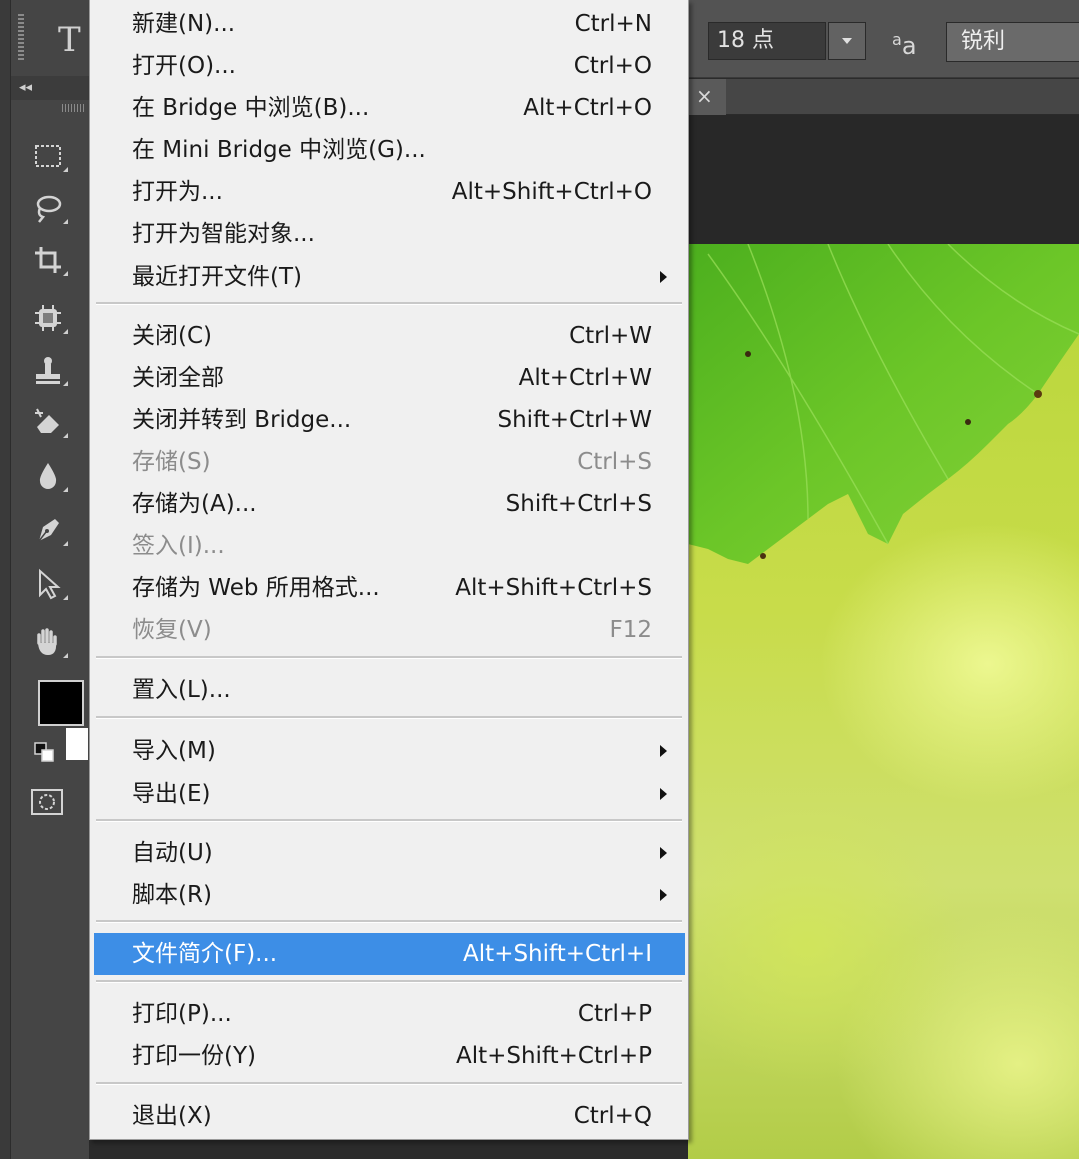 The height and width of the screenshot is (1159, 1079). Describe the element at coordinates (389, 504) in the screenshot. I see `menu-item-save-as: 存储为(A)... Shift+Ctrl+S` at that location.